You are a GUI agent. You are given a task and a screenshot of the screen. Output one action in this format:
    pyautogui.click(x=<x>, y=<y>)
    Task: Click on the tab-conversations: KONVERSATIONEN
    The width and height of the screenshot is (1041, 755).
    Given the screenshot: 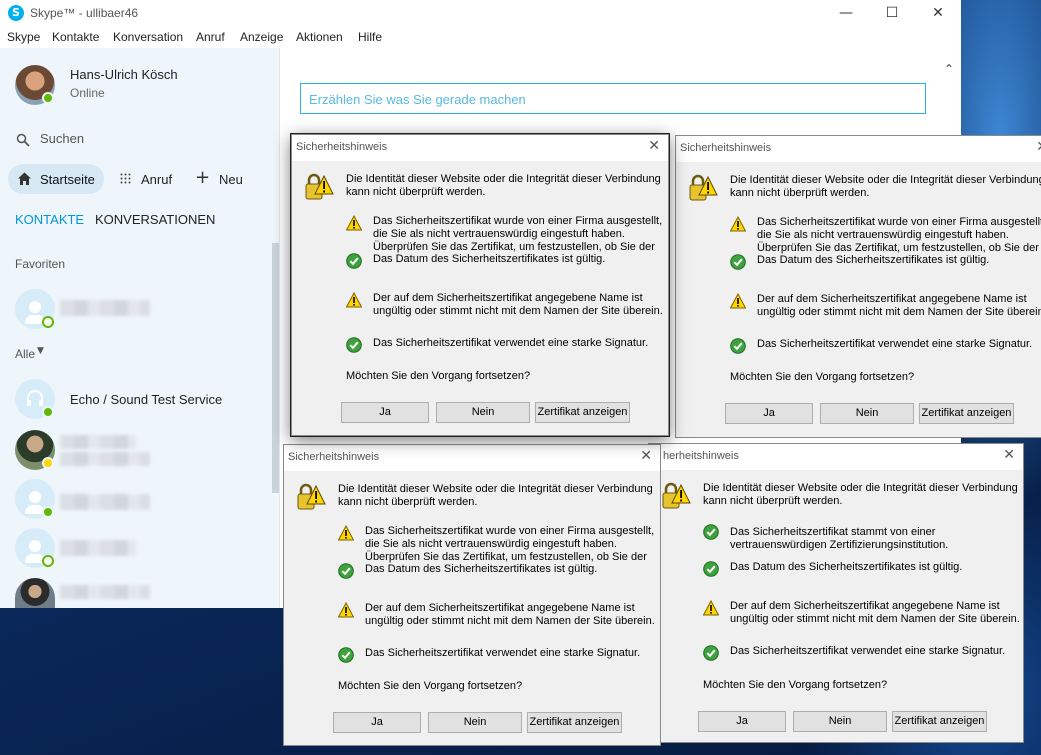 What is the action you would take?
    pyautogui.click(x=155, y=219)
    